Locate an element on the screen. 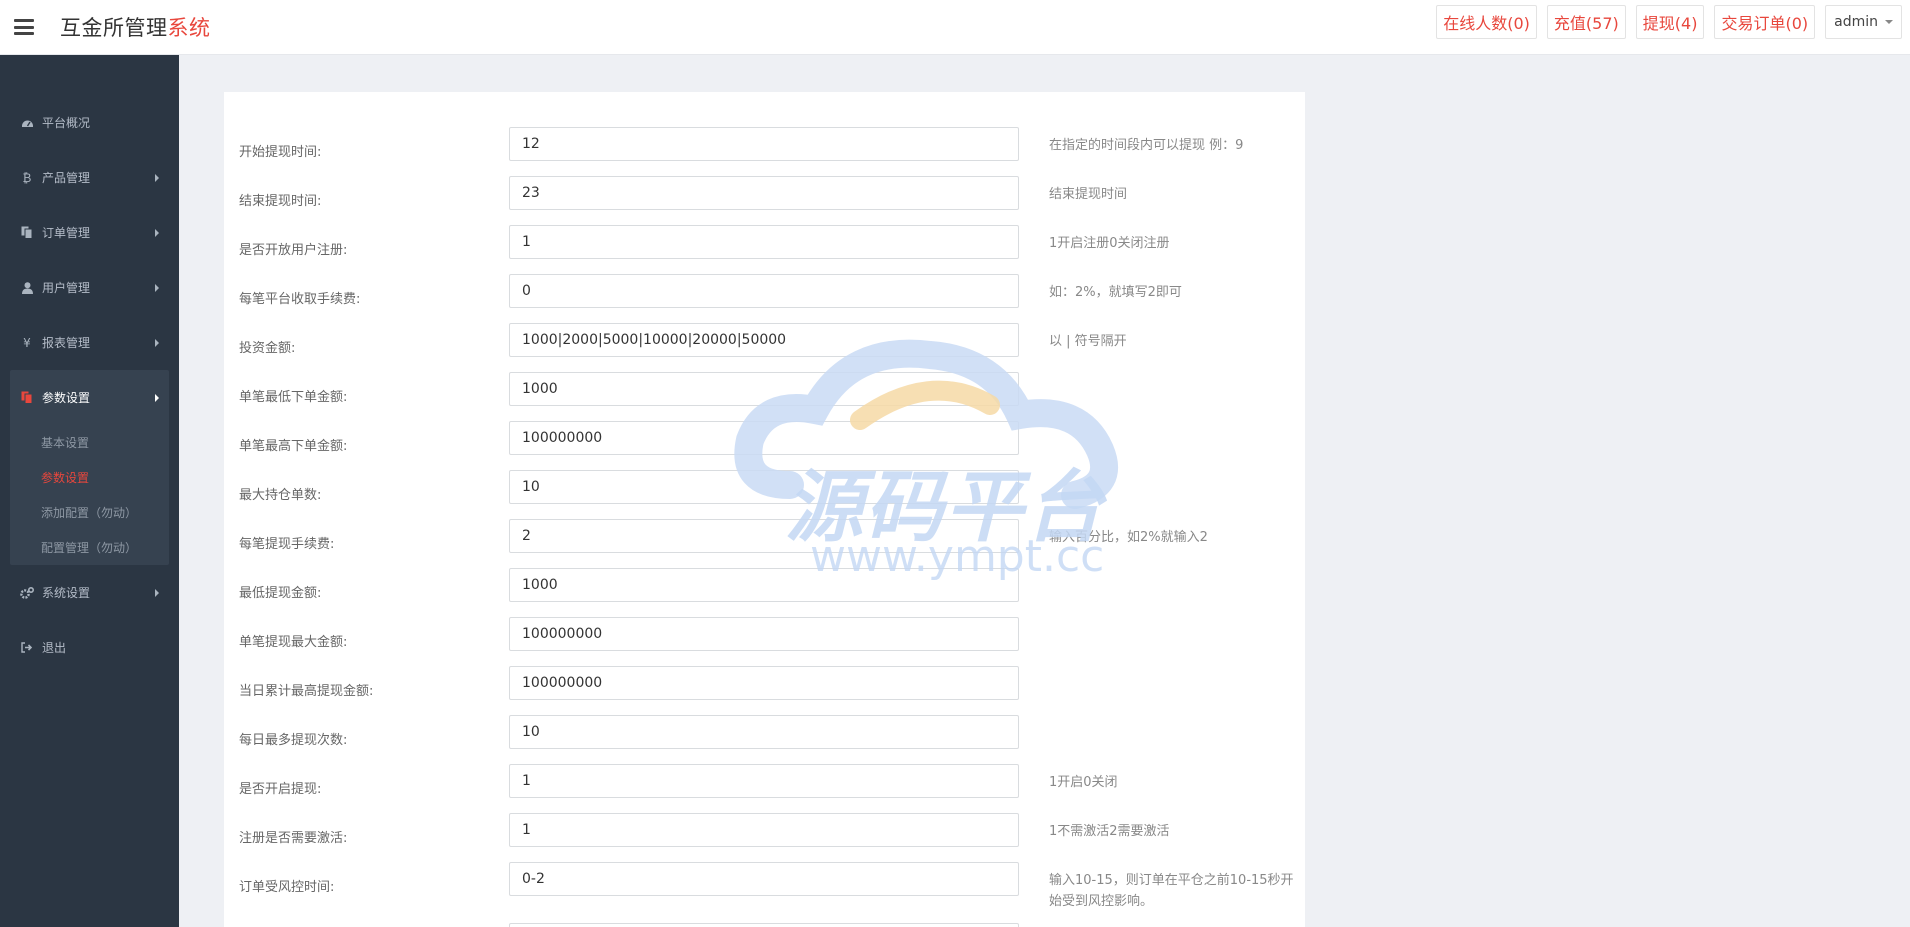  sidebar-item-label: 退出 is located at coordinates (54, 648).